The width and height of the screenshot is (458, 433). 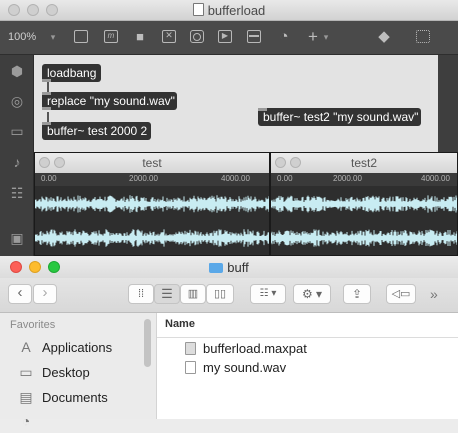 What do you see at coordinates (109, 101) in the screenshot?
I see `replace-message: replace "my sound.wav"` at bounding box center [109, 101].